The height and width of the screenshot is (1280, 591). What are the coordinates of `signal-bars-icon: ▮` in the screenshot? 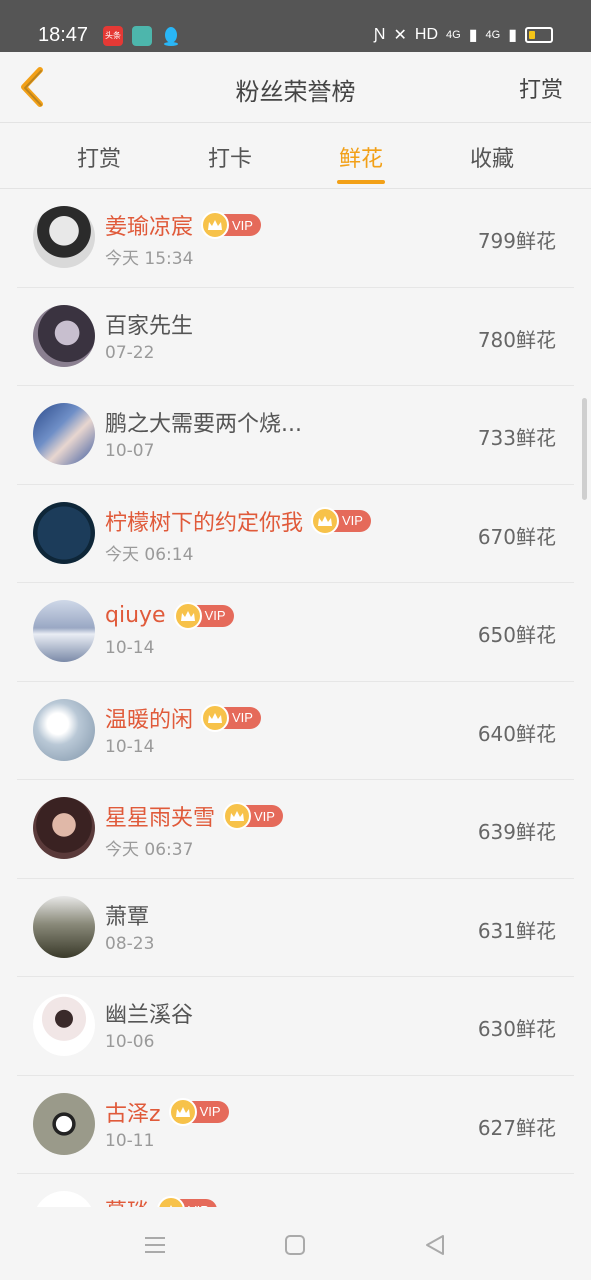 It's located at (473, 35).